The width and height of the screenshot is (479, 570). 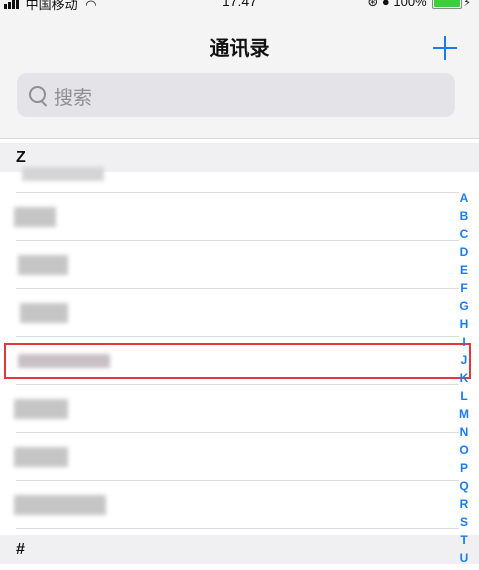 What do you see at coordinates (464, 342) in the screenshot?
I see `index-letter-i: I` at bounding box center [464, 342].